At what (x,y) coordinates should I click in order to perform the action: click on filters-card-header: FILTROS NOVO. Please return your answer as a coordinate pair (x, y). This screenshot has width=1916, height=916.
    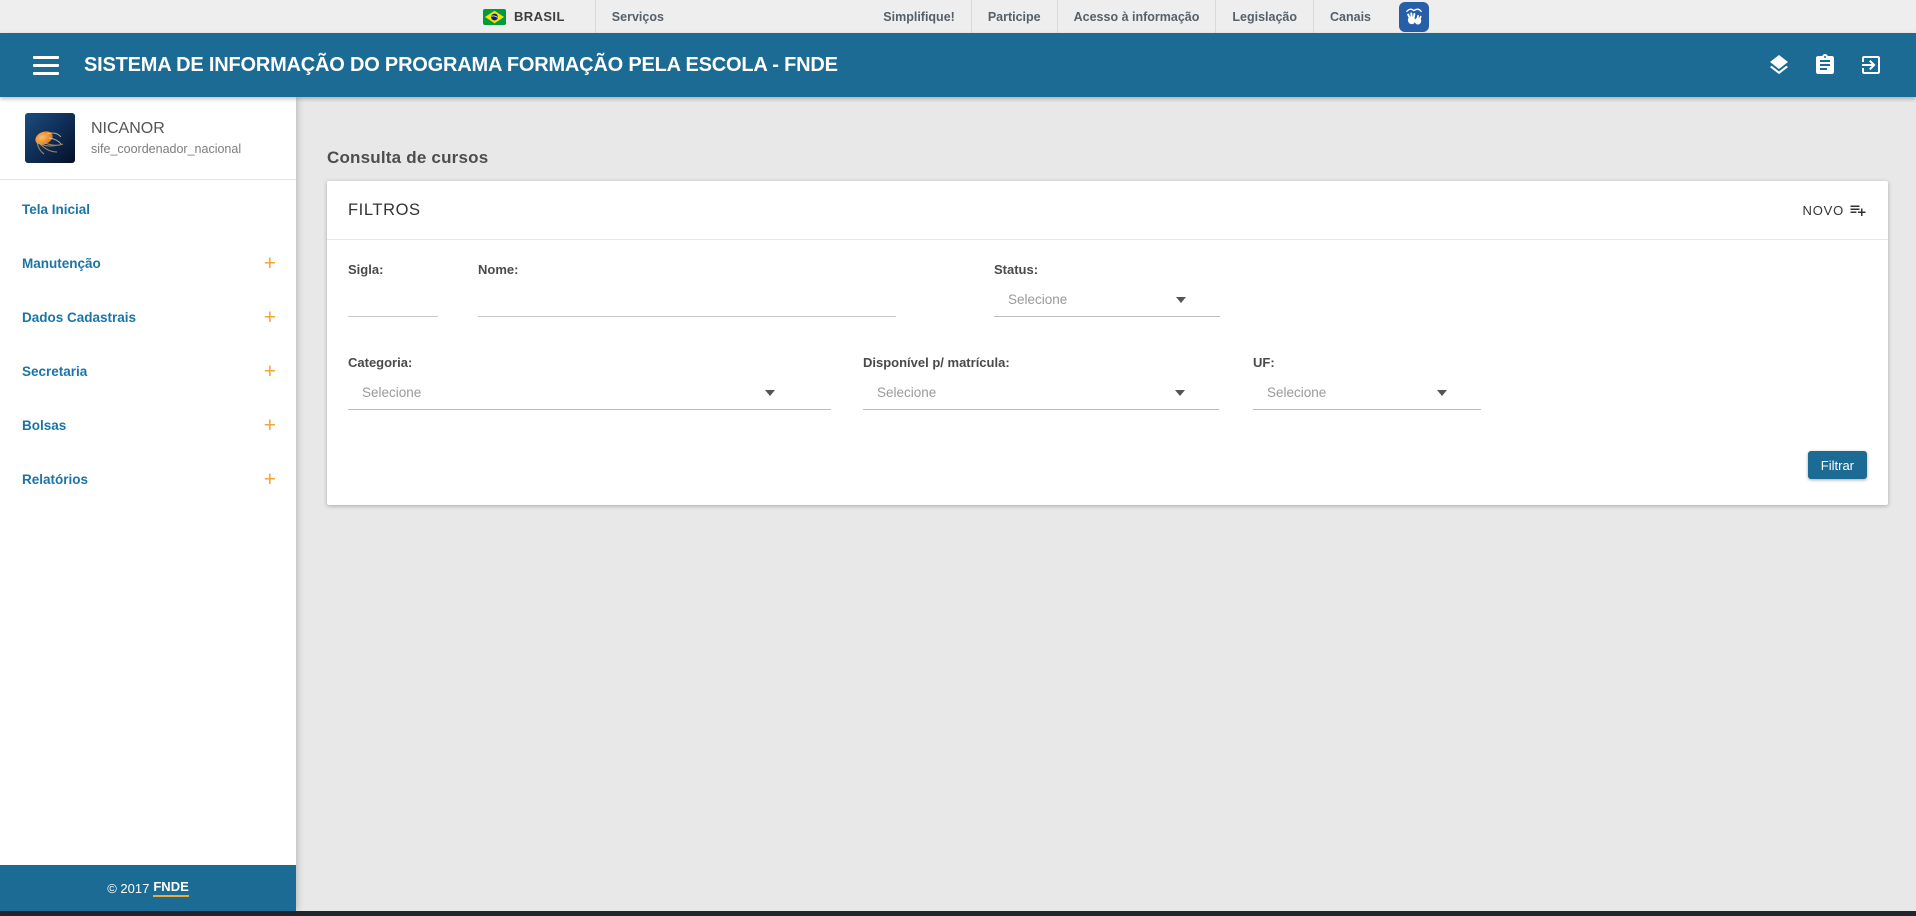
    Looking at the image, I should click on (1107, 210).